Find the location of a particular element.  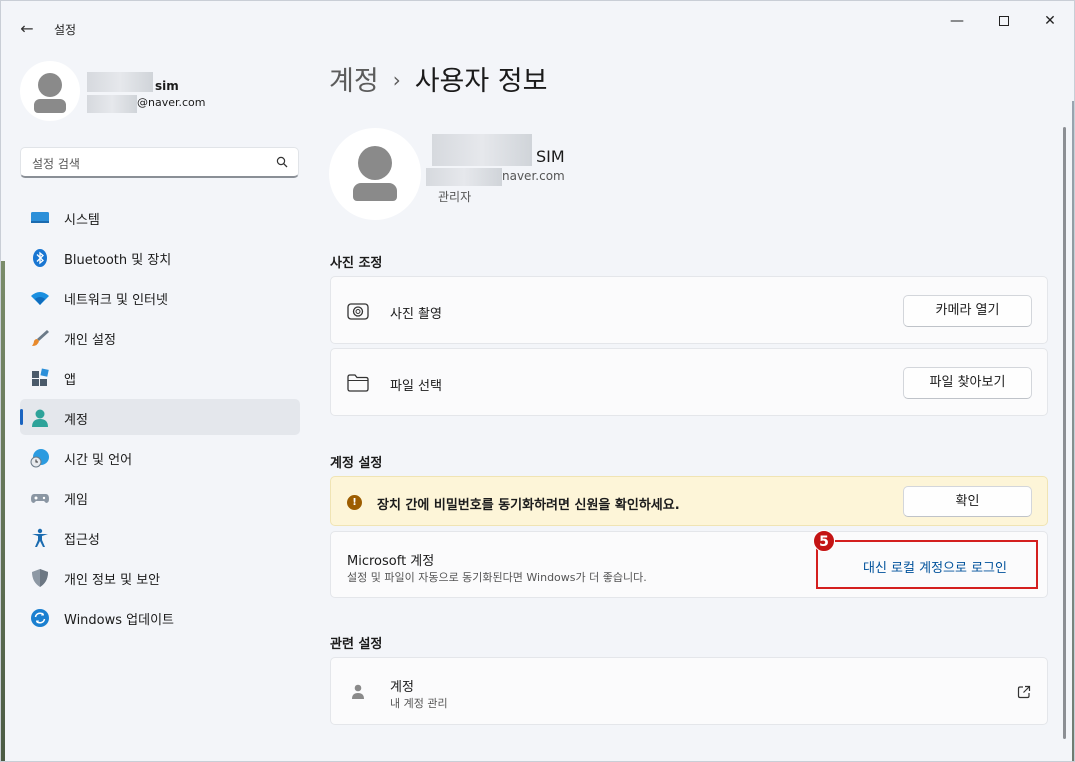

section-title-account-settings: 계정 설정 is located at coordinates (356, 463).